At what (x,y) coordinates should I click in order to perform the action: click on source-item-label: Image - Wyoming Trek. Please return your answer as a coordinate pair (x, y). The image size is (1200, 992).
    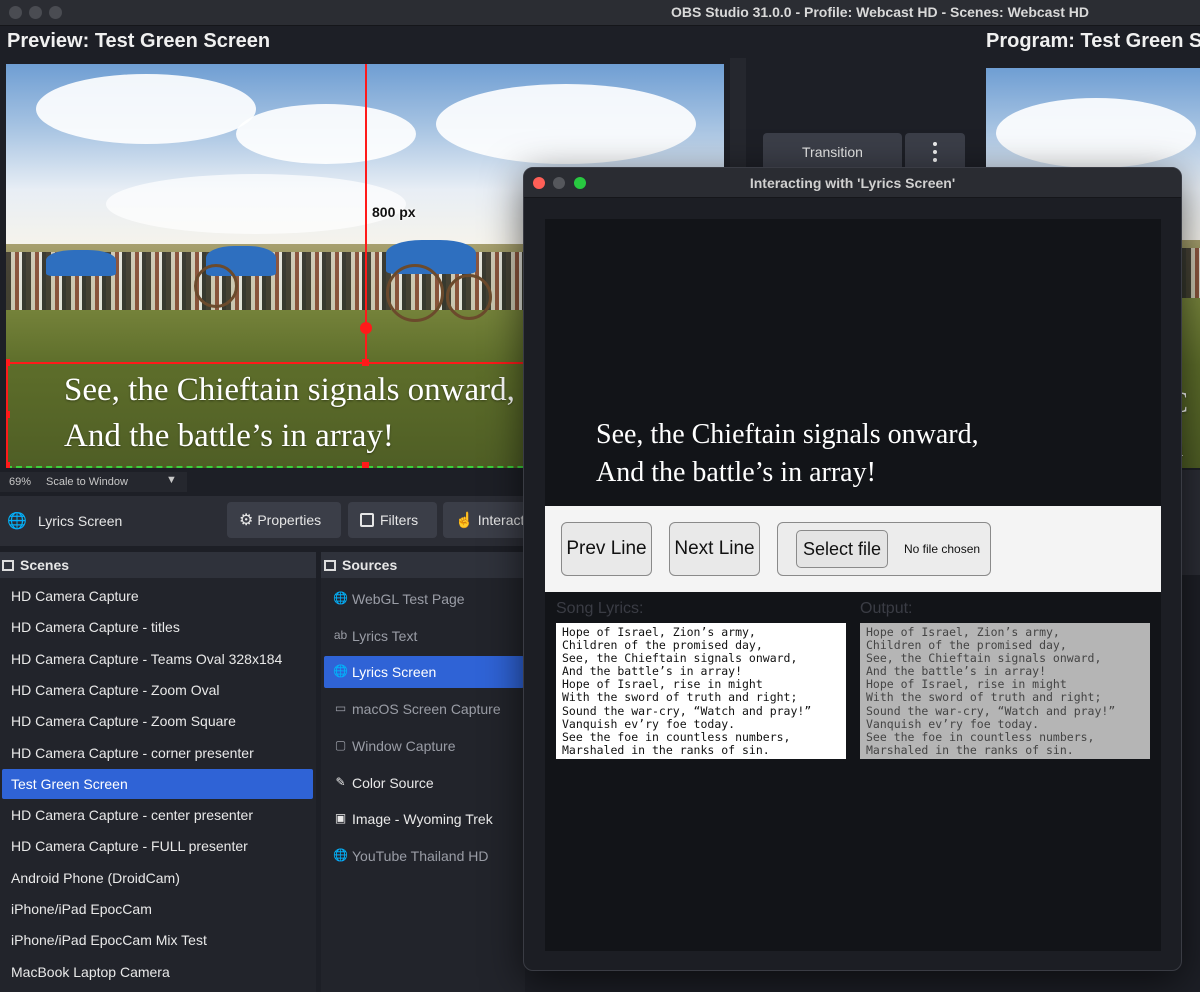
    Looking at the image, I should click on (422, 819).